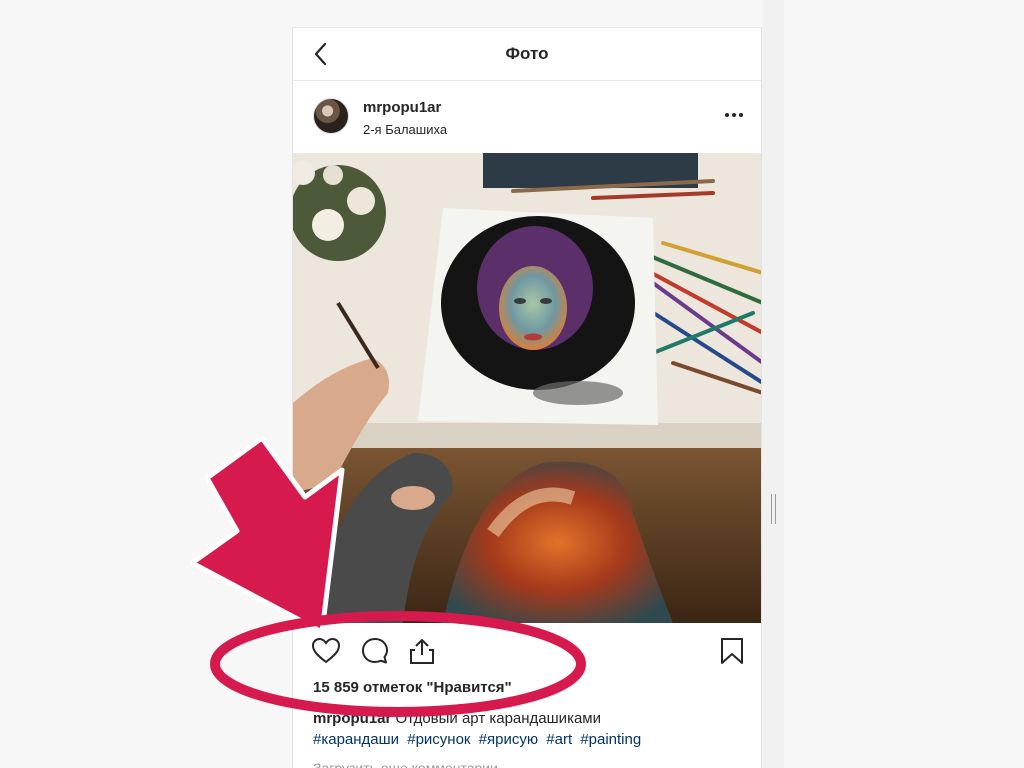 The height and width of the screenshot is (768, 1024). What do you see at coordinates (773, 384) in the screenshot?
I see `page-gutter` at bounding box center [773, 384].